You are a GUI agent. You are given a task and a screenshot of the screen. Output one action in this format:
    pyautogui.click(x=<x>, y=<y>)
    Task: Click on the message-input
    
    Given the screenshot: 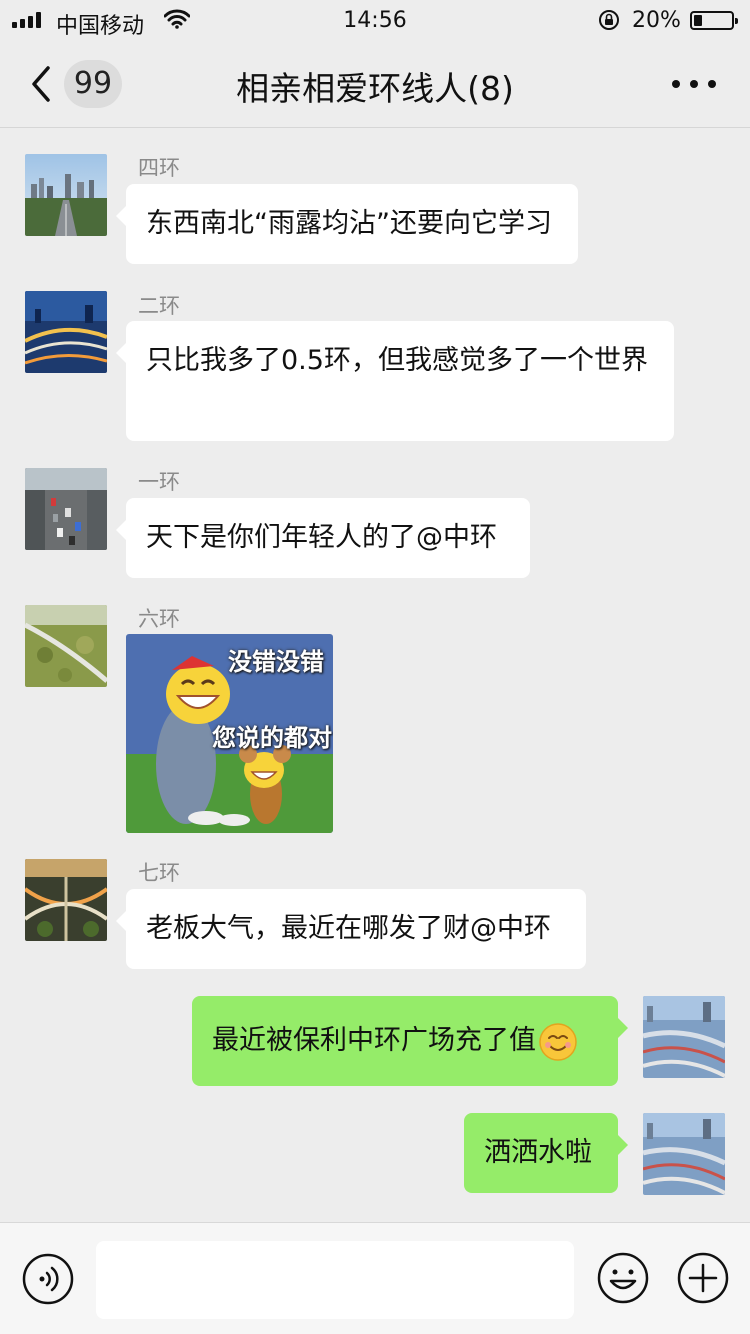 What is the action you would take?
    pyautogui.click(x=335, y=1280)
    